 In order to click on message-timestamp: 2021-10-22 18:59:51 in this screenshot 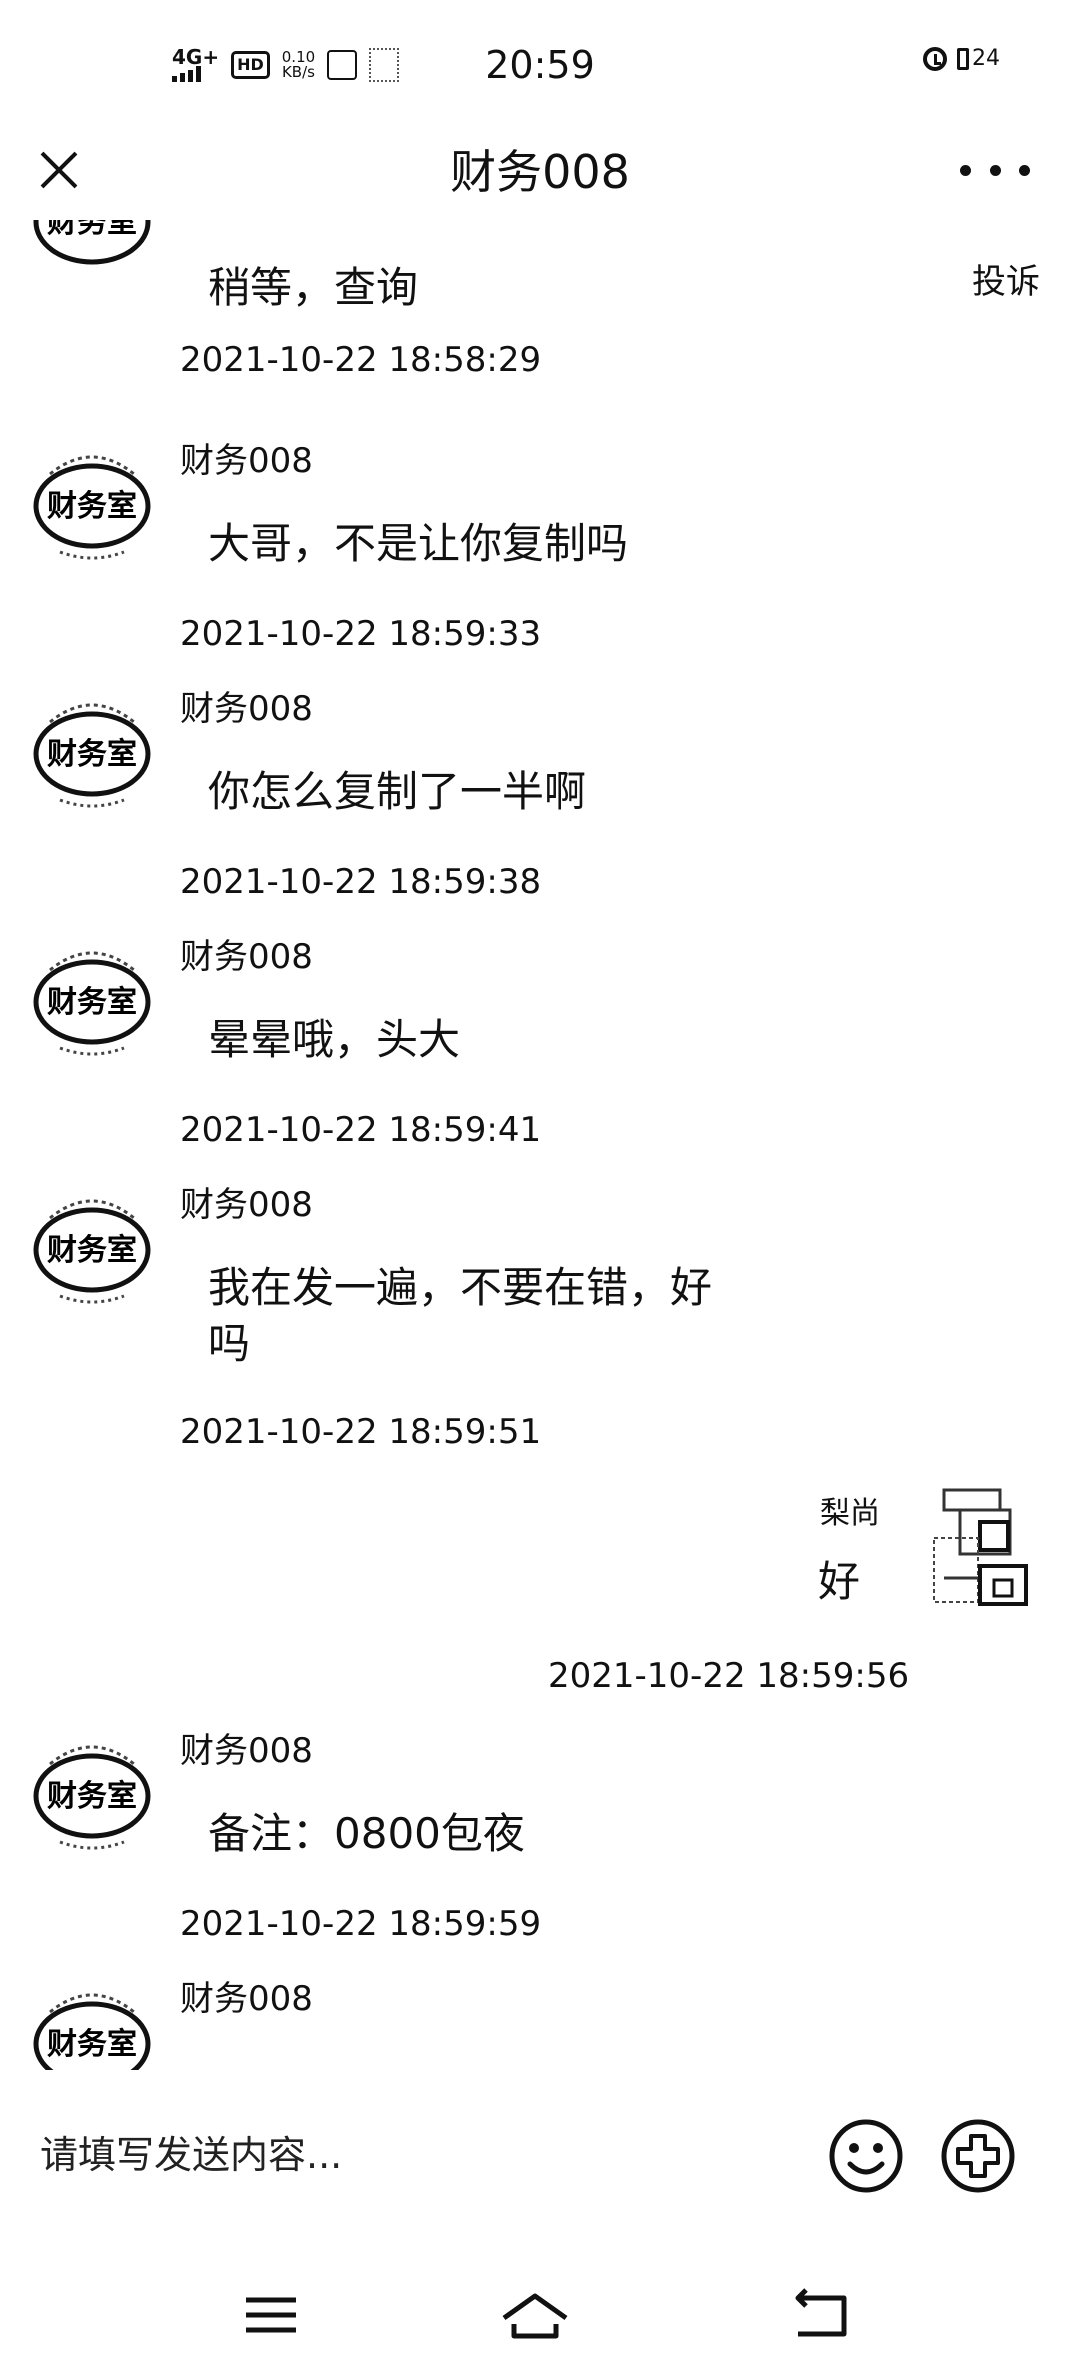, I will do `click(361, 1432)`.